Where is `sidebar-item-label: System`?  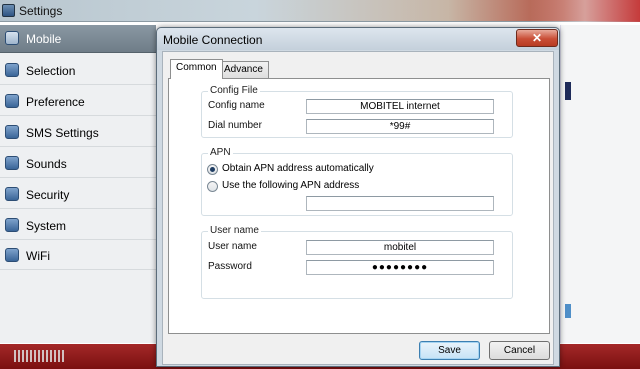 sidebar-item-label: System is located at coordinates (46, 226).